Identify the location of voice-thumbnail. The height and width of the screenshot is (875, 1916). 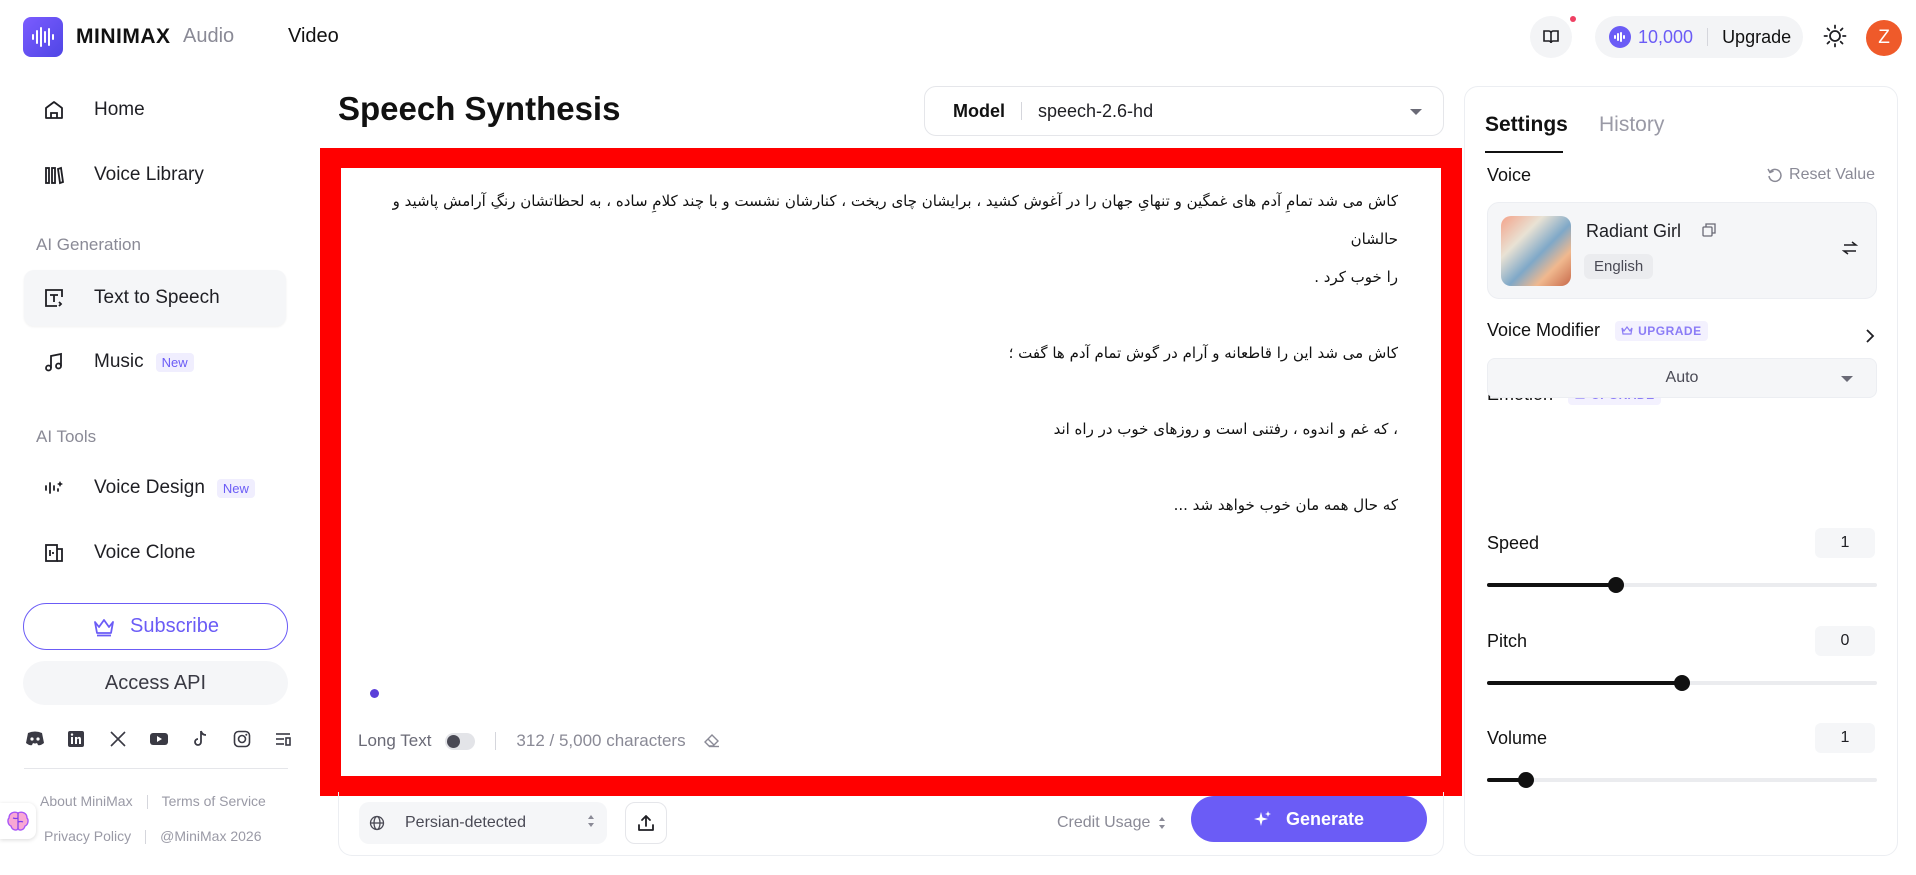
(1536, 251).